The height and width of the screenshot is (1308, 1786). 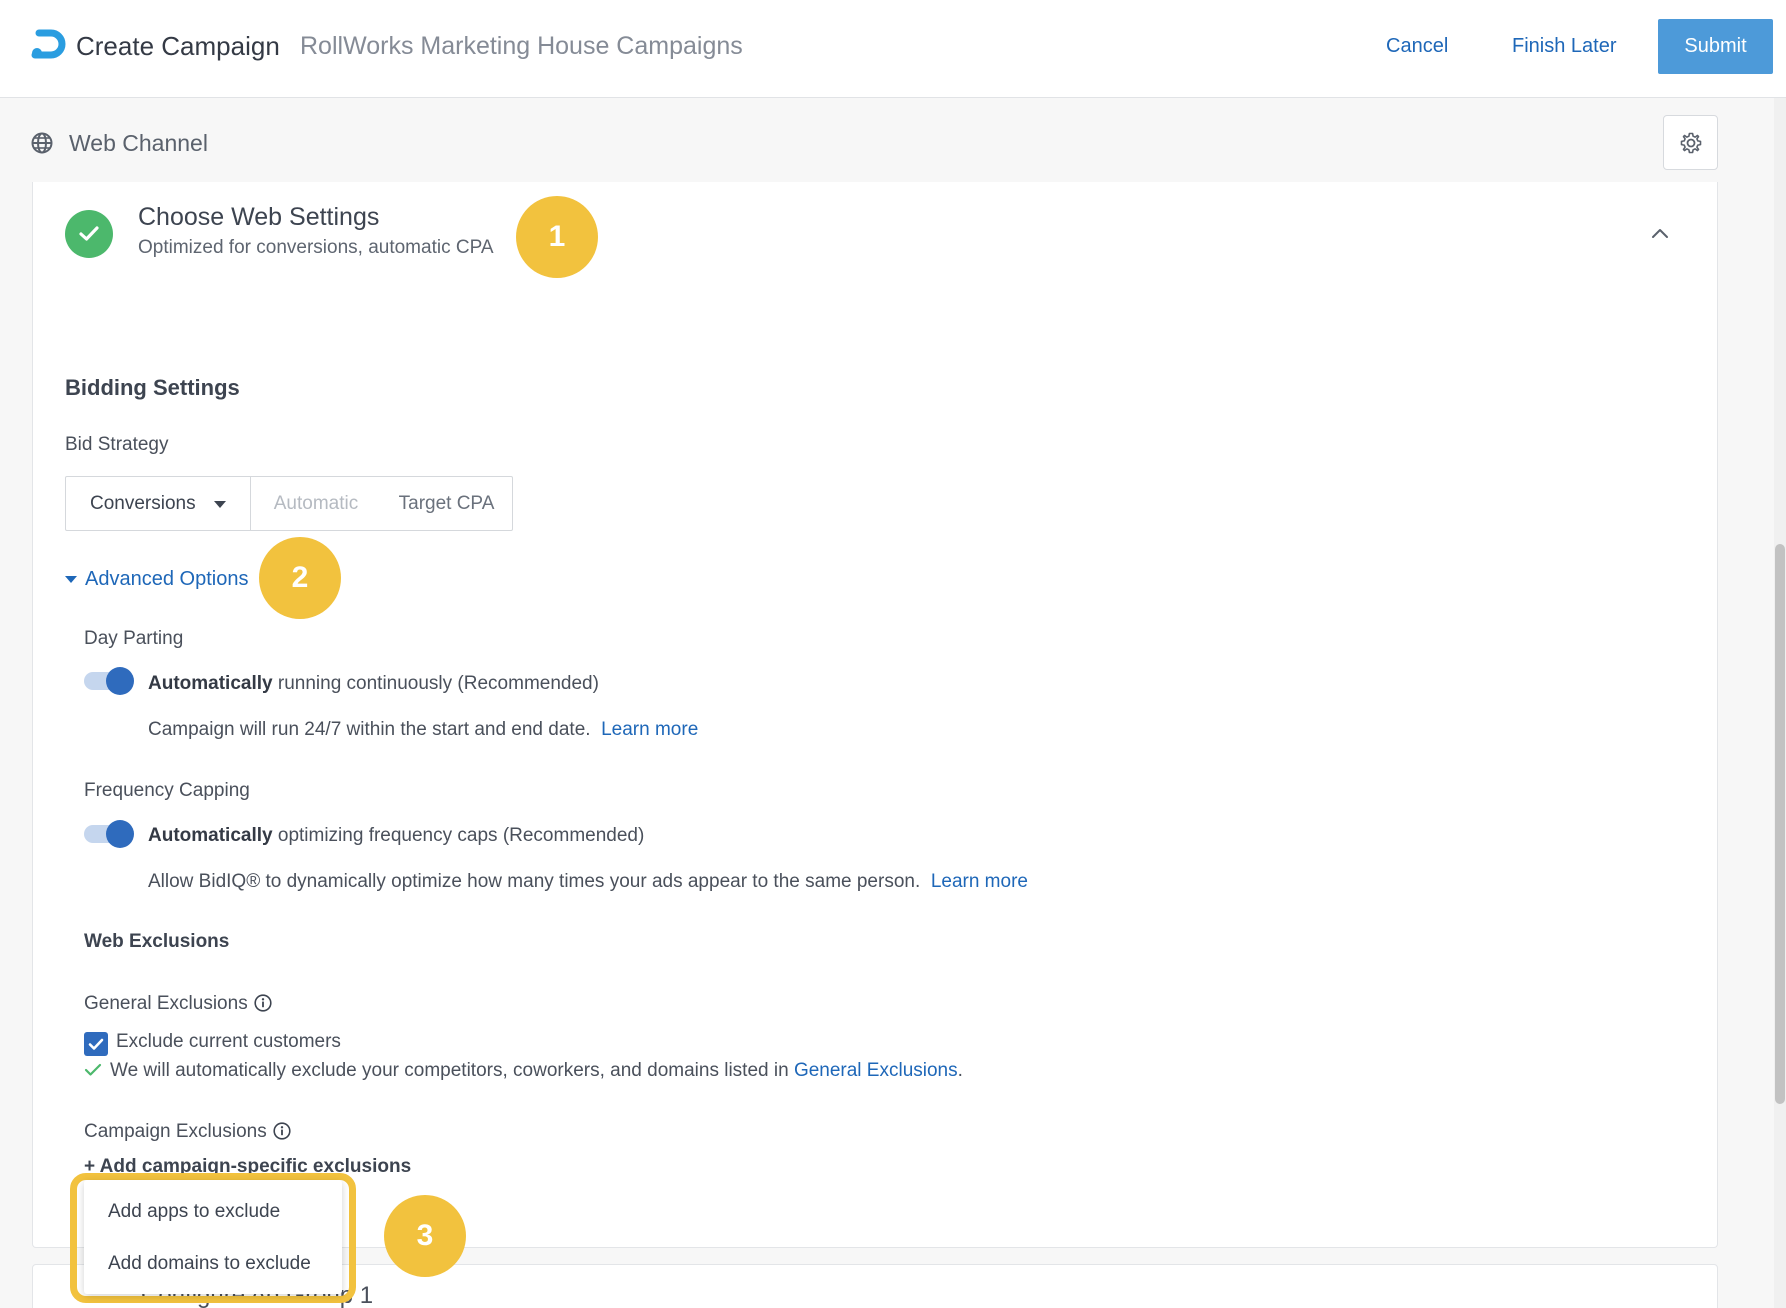 What do you see at coordinates (316, 247) in the screenshot?
I see `step-subtitle: Optimized for conversions, automatic CPA` at bounding box center [316, 247].